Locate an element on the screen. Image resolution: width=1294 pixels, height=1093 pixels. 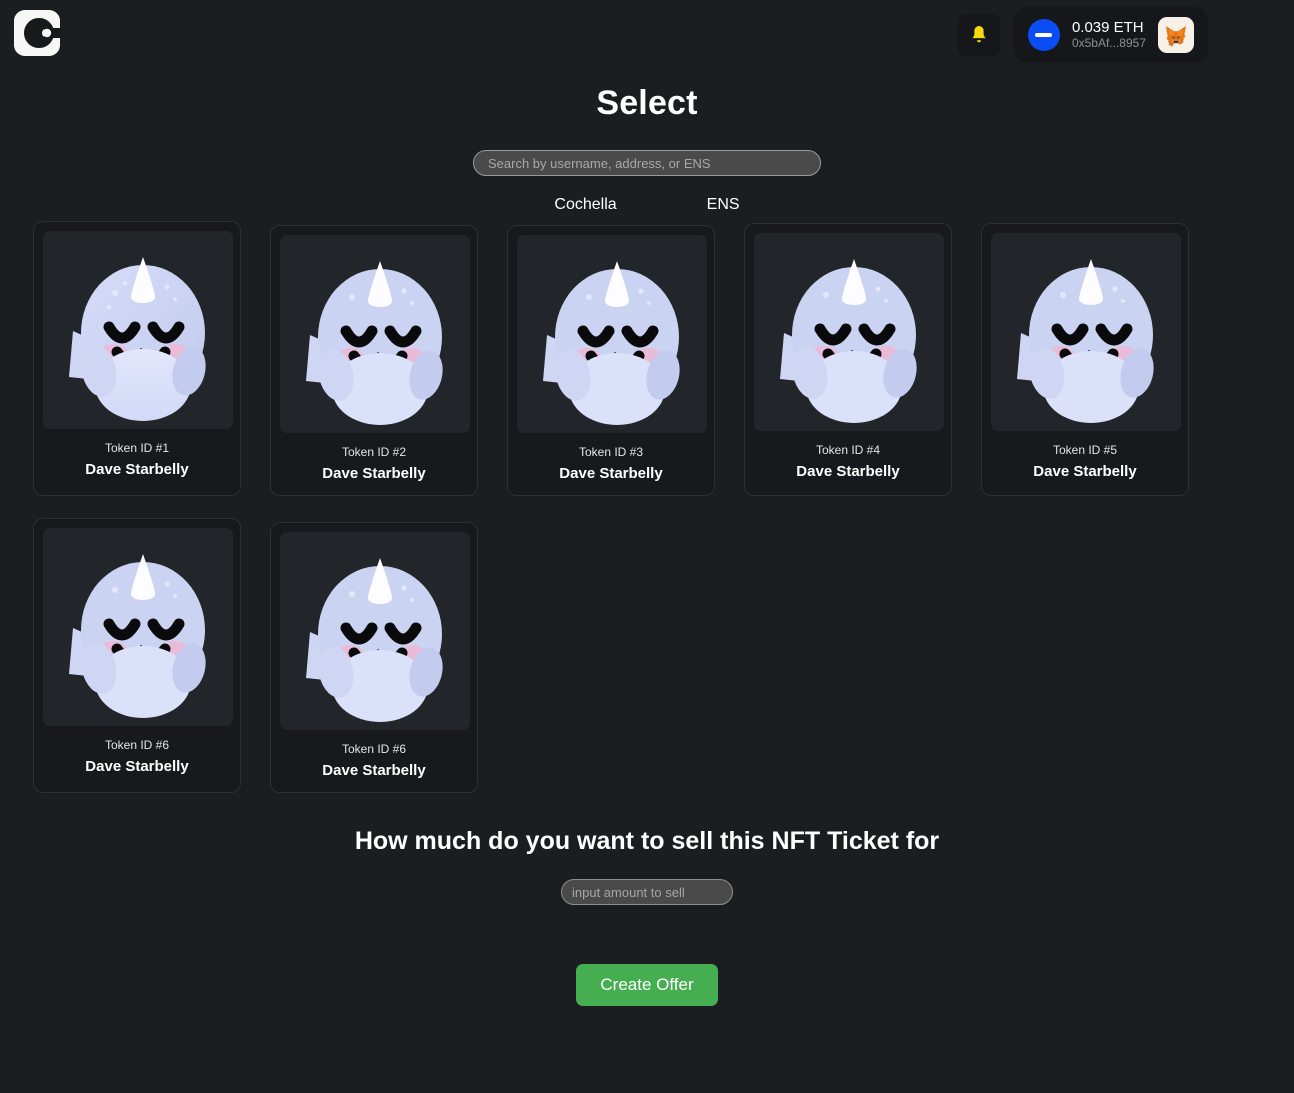
nft-card: Token ID #4 Dave Starbelly is located at coordinates (848, 359).